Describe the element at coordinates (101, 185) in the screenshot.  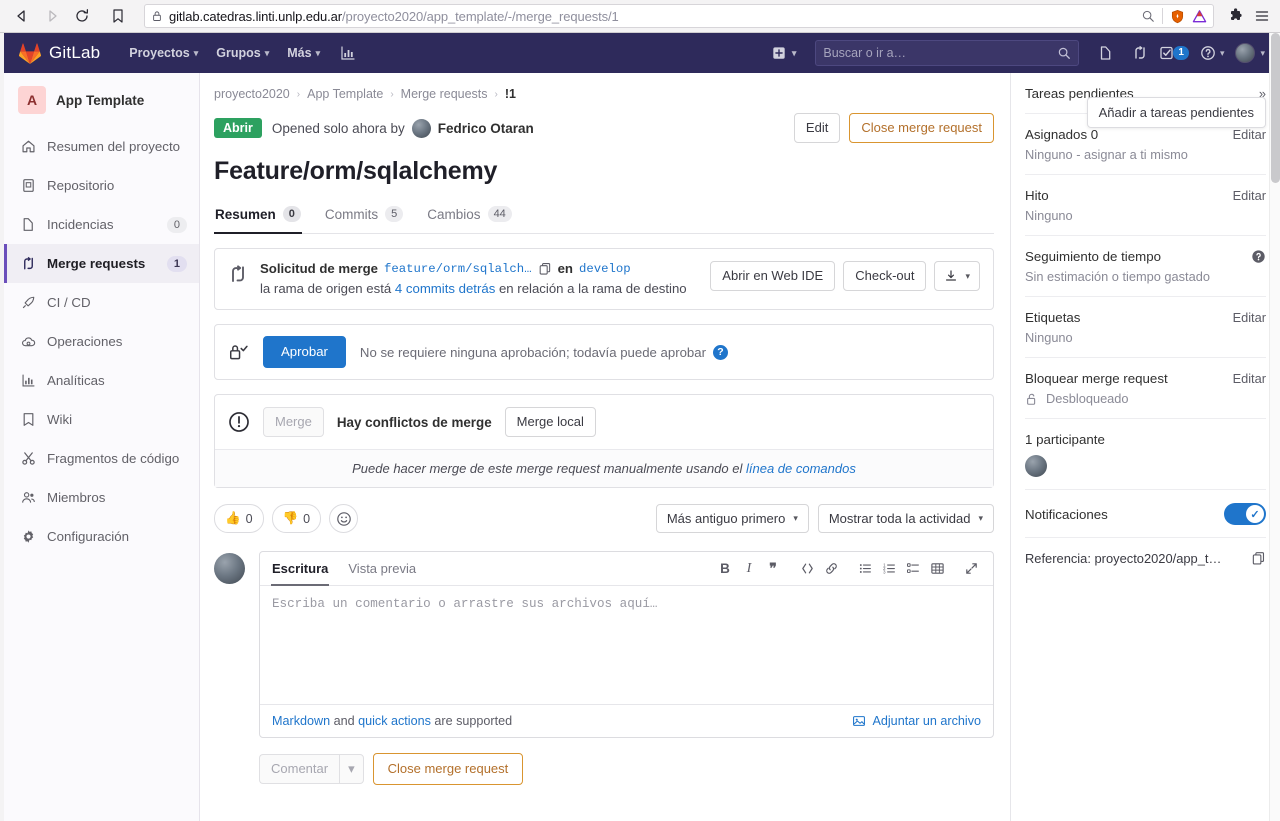
I see `sidebar-item-repositorio: Repositorio` at that location.